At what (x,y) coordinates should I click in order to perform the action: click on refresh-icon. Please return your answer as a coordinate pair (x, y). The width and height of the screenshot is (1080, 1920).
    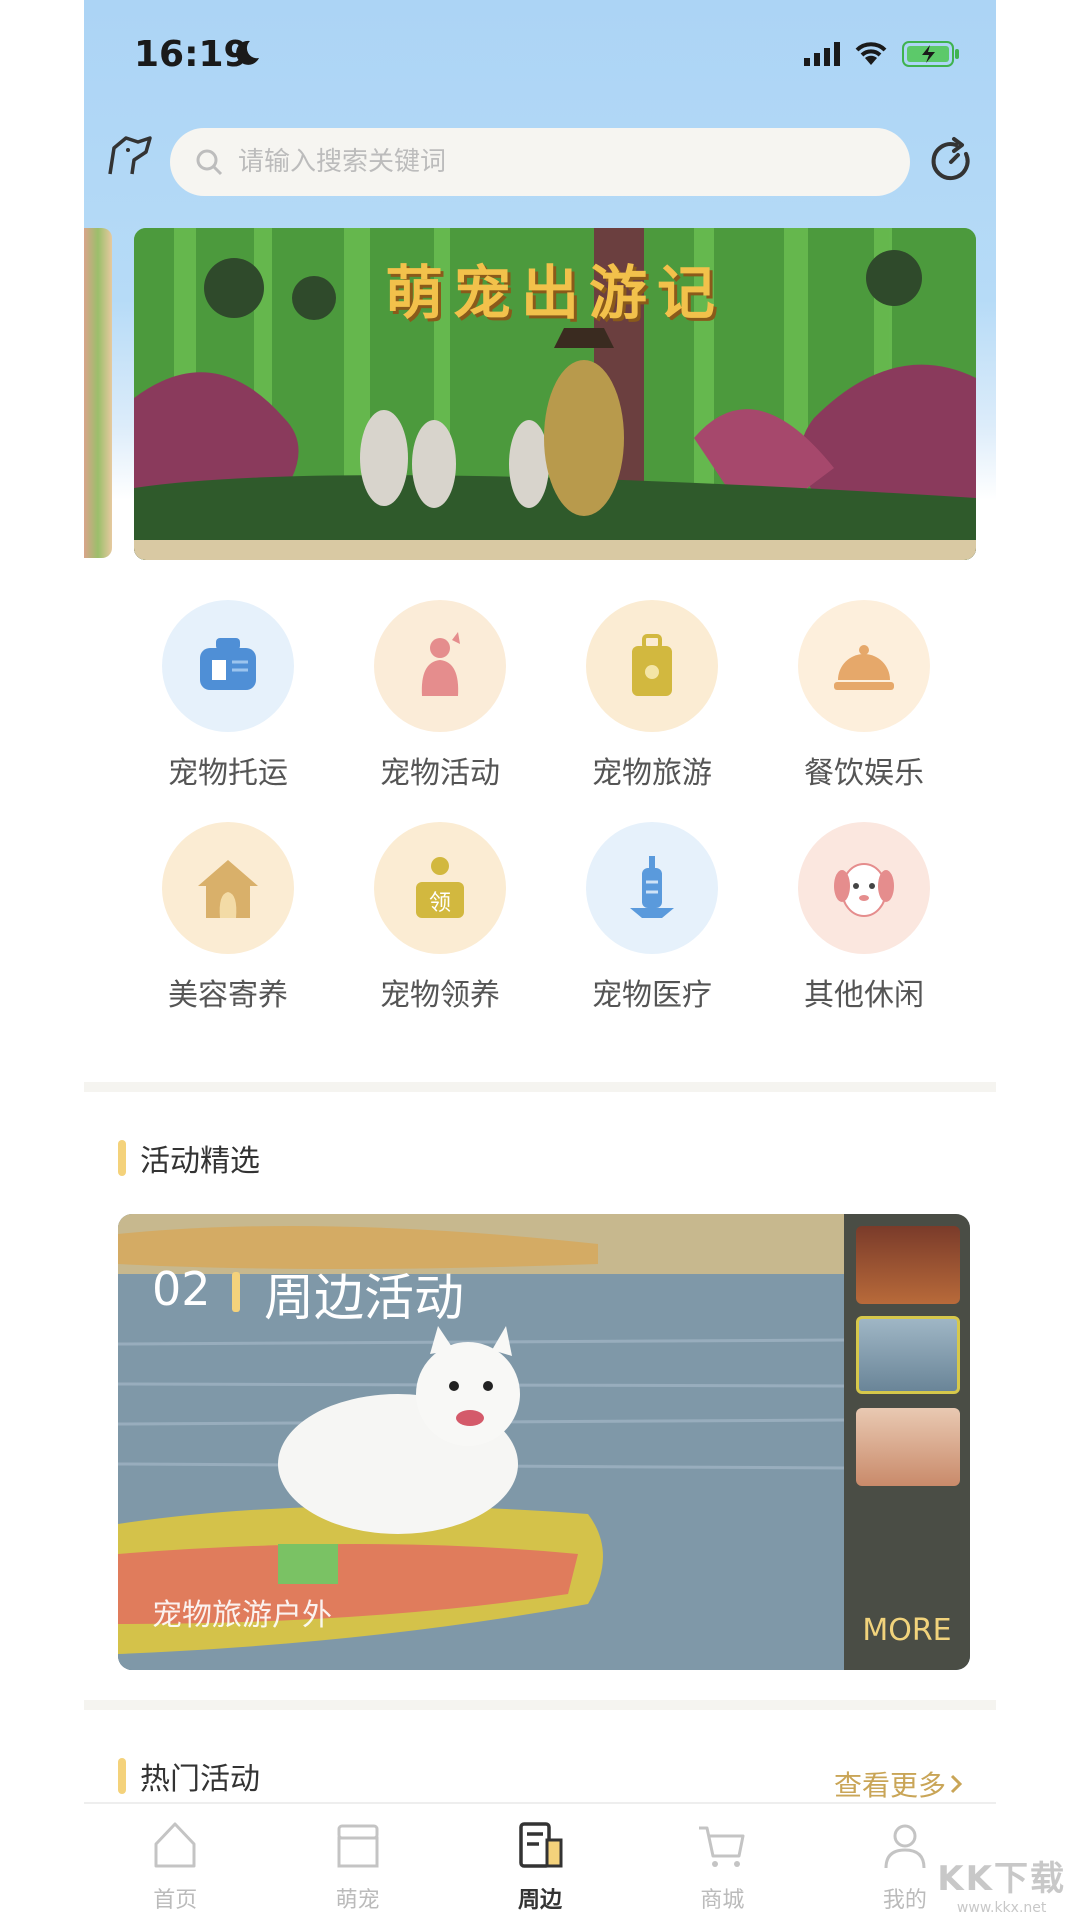
    Looking at the image, I should click on (951, 161).